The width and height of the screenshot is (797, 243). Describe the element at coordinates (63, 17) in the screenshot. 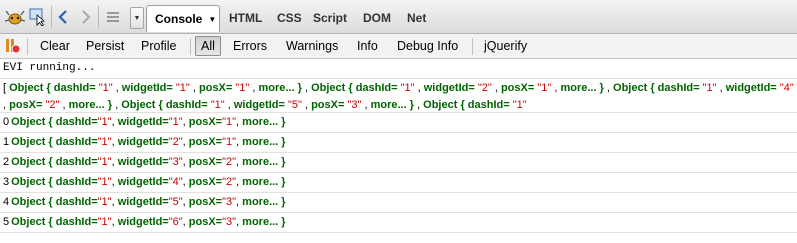

I see `back-arrow-icon` at that location.